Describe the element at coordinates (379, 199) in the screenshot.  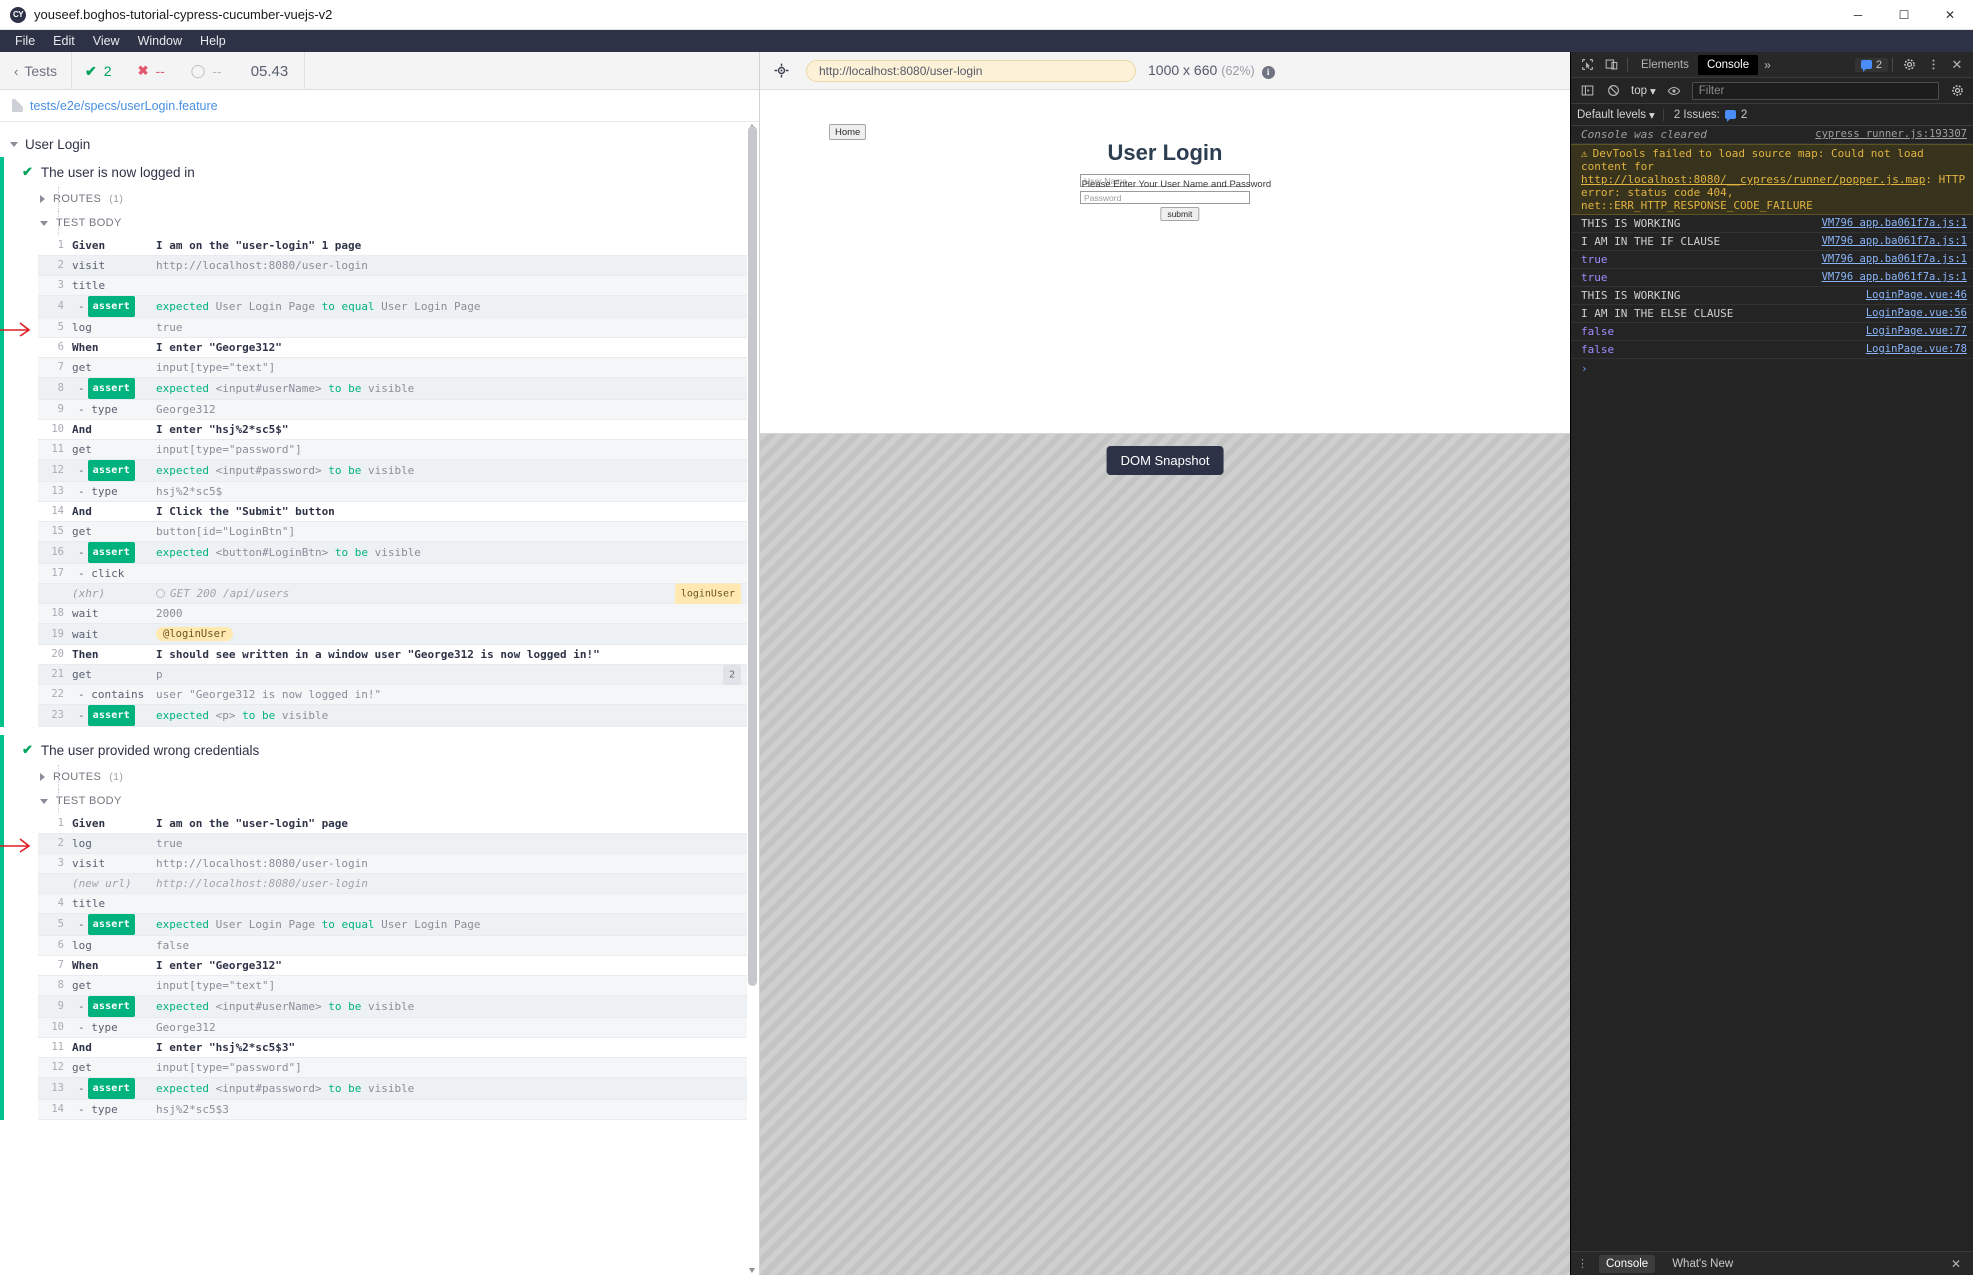
I see `routes-section-header-1: ROUTES (1)` at that location.